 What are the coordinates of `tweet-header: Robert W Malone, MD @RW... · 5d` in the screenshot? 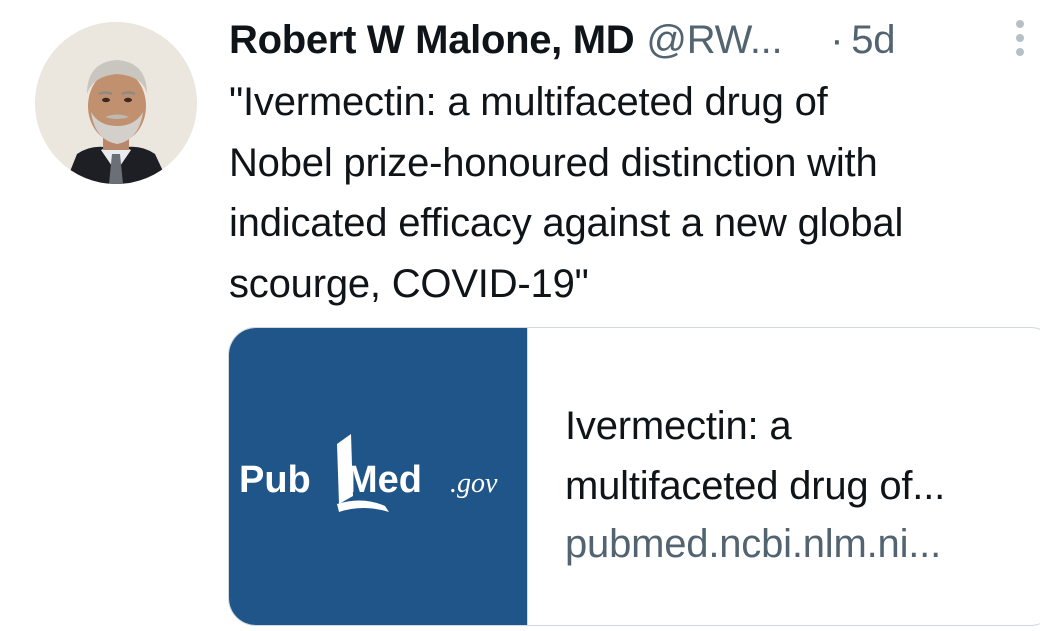 It's located at (562, 40).